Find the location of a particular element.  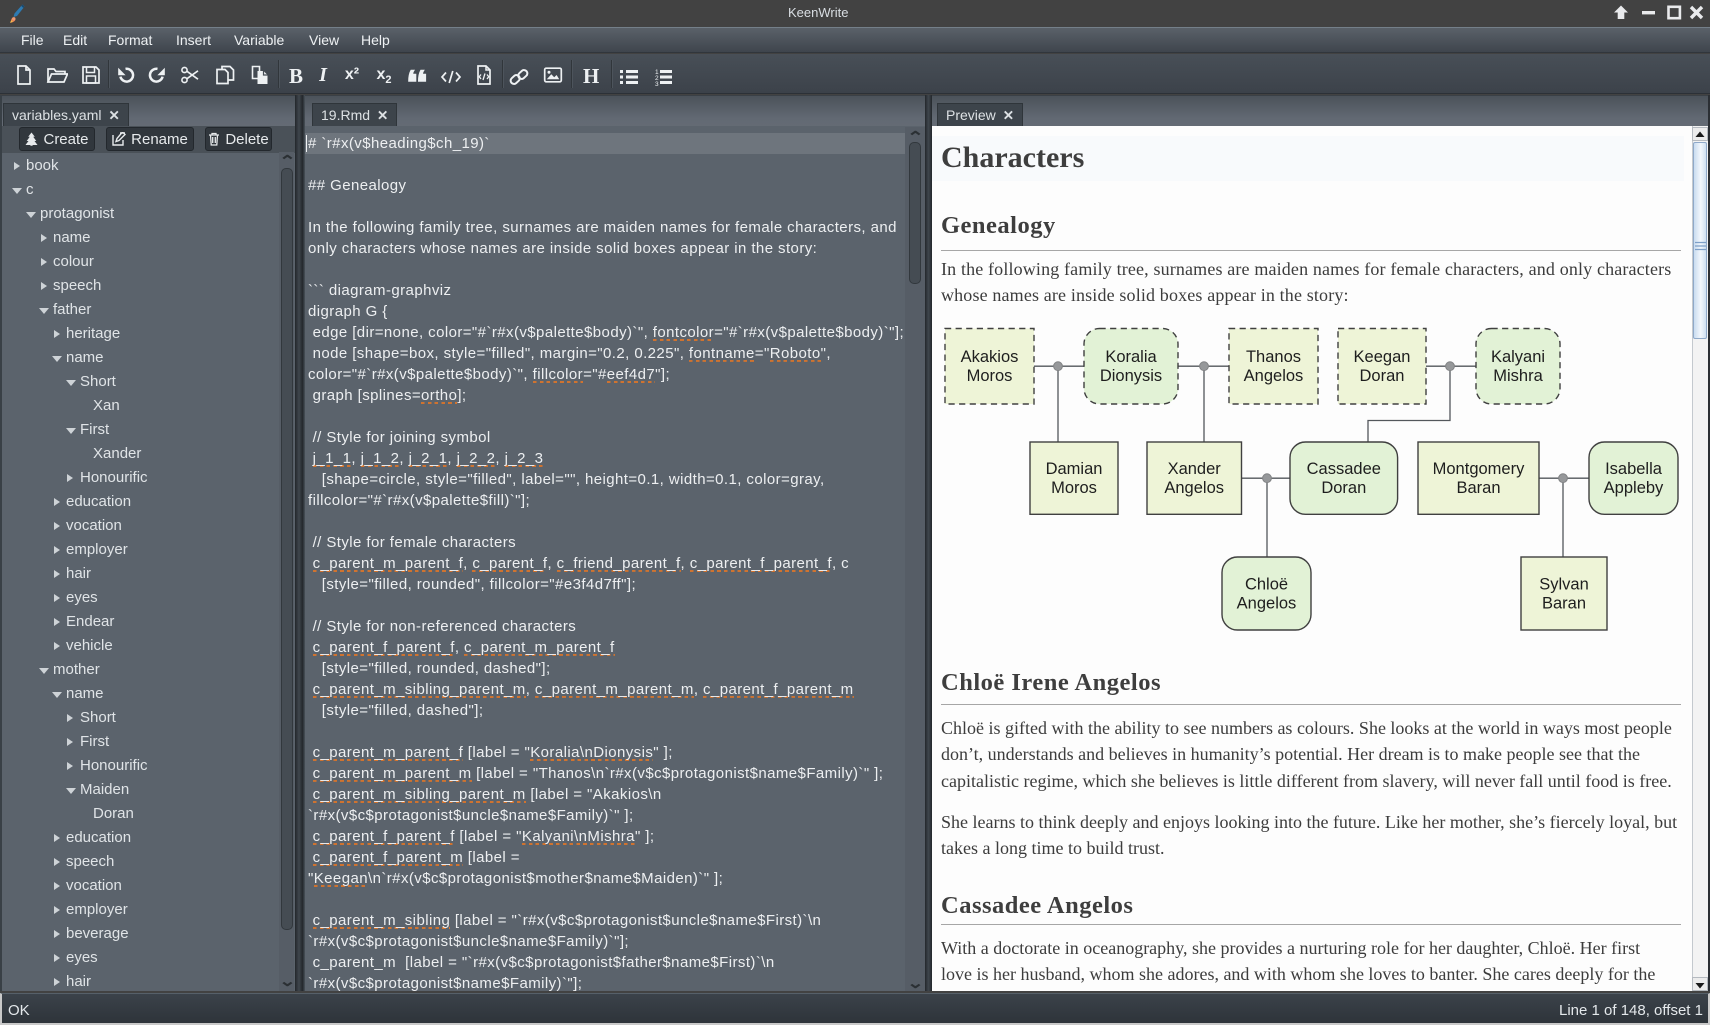

svg-text: Mishra is located at coordinates (1518, 376).